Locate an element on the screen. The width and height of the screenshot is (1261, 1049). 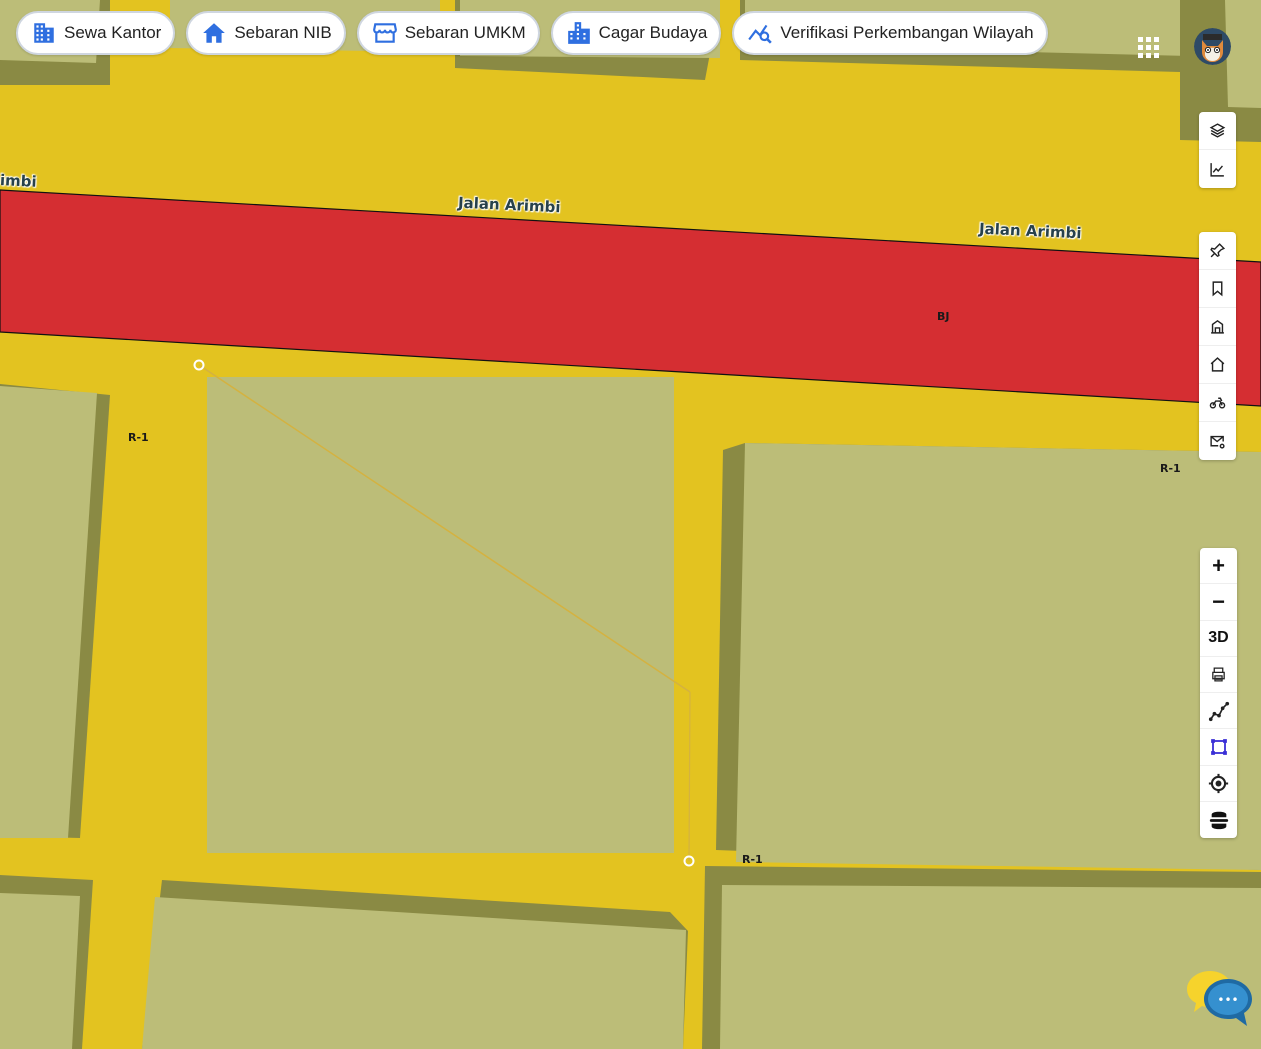
motorbike-button is located at coordinates (1217, 403).